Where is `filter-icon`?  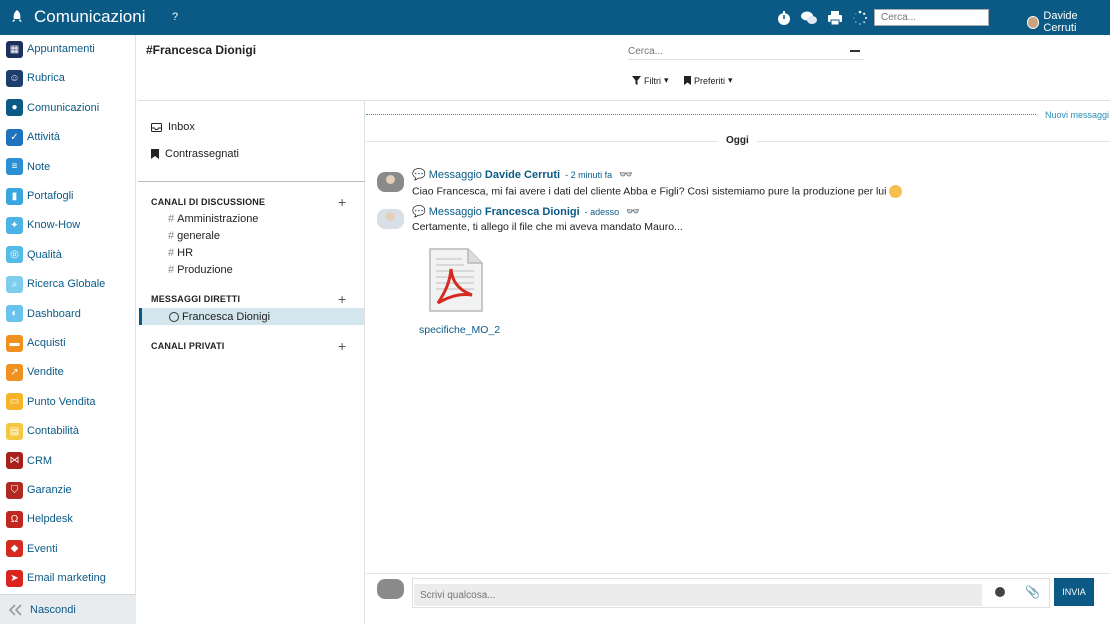 filter-icon is located at coordinates (636, 80).